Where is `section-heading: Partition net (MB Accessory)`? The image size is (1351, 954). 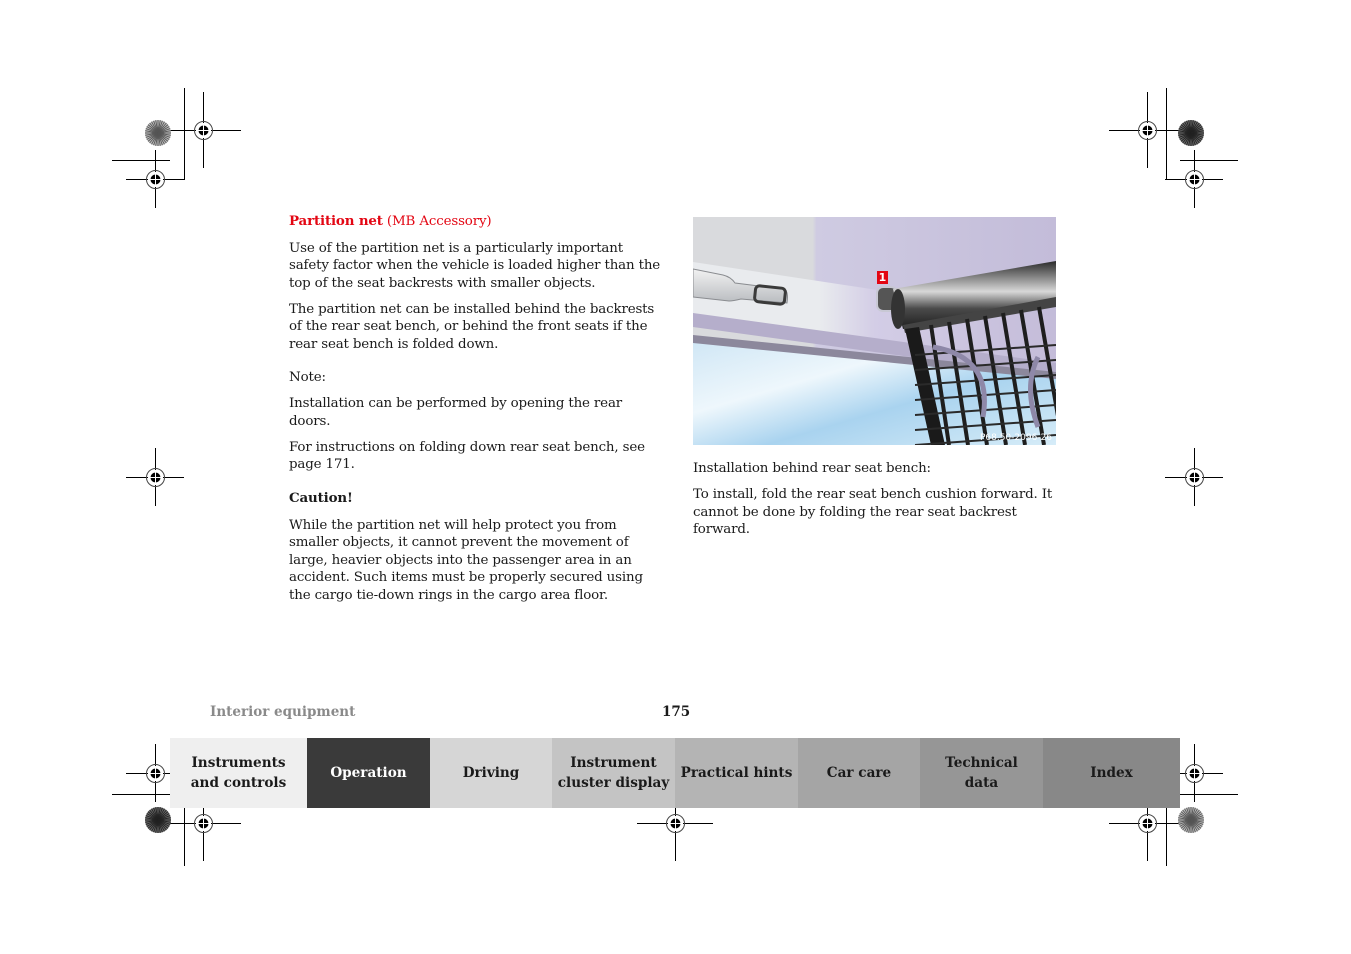
section-heading: Partition net (MB Accessory) is located at coordinates (475, 222).